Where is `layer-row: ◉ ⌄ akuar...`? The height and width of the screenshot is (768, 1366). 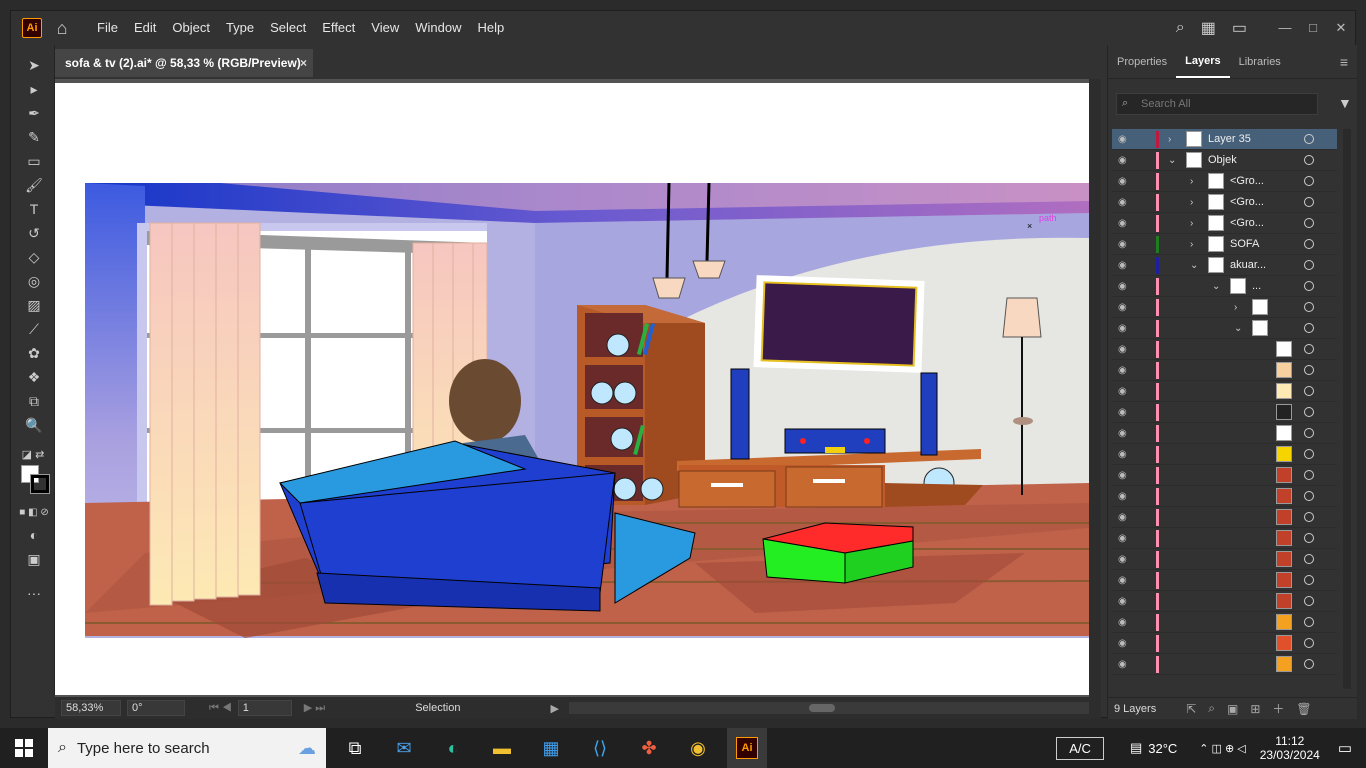
layer-row: ◉ ⌄ akuar... is located at coordinates (1224, 265).